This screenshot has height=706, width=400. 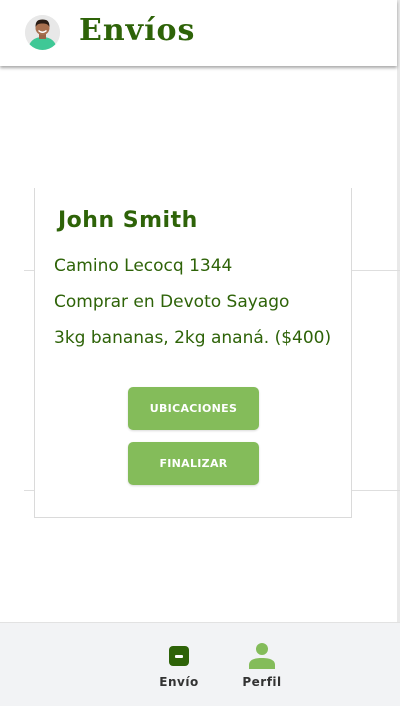 I want to click on tab-perfil: Perfil, so click(x=262, y=664).